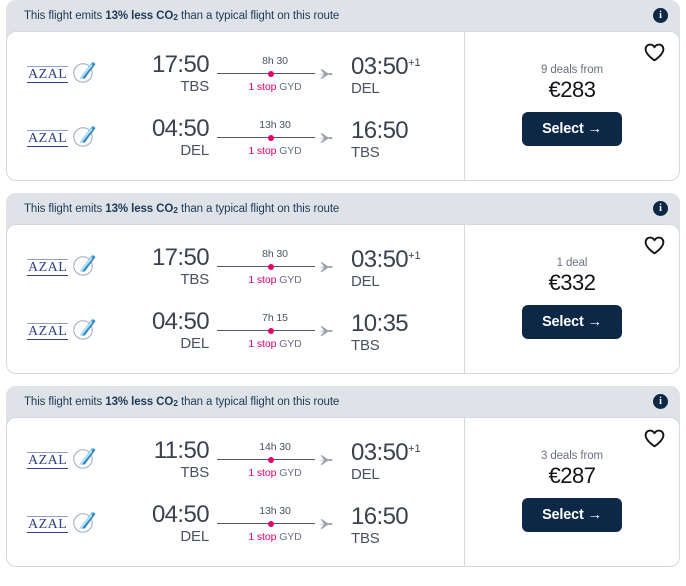  Describe the element at coordinates (181, 450) in the screenshot. I see `departure-time: 11:50` at that location.